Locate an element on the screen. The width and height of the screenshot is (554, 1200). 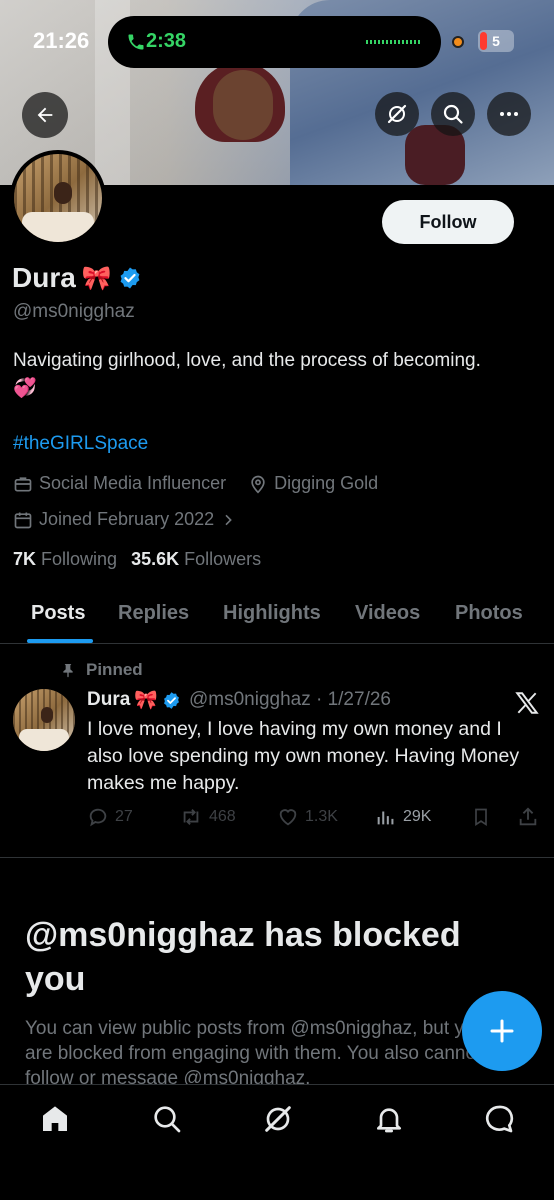
bottom-navigation is located at coordinates (277, 1142).